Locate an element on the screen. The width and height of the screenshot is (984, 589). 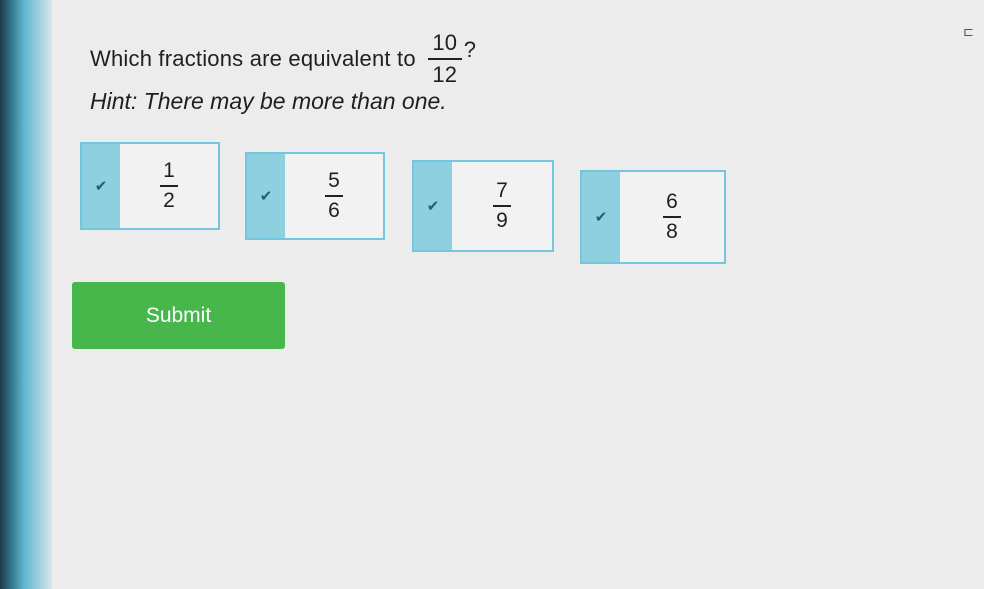
choice-option: ✔ 1 2 is located at coordinates (150, 186).